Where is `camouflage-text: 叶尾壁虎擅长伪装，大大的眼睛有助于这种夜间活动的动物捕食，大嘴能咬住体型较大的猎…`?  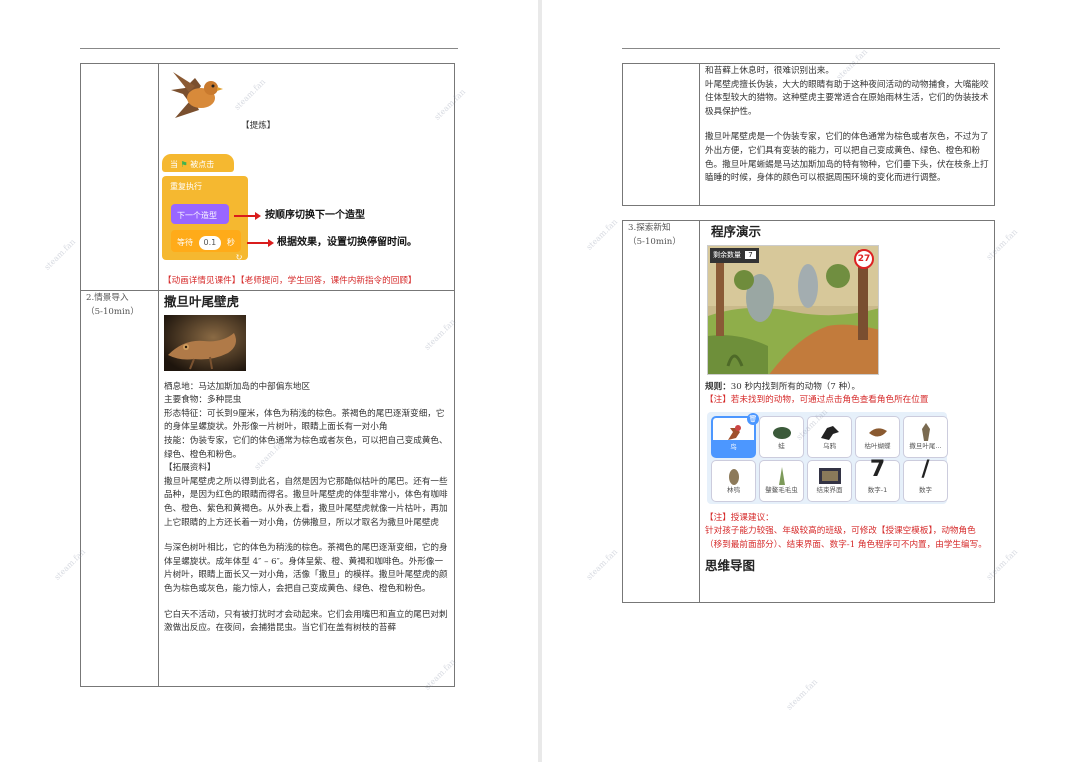 camouflage-text: 叶尾壁虎擅长伪装，大大的眼睛有助于这种夜间活动的动物捕食，大嘴能咬住体型较大的猎… is located at coordinates (847, 98).